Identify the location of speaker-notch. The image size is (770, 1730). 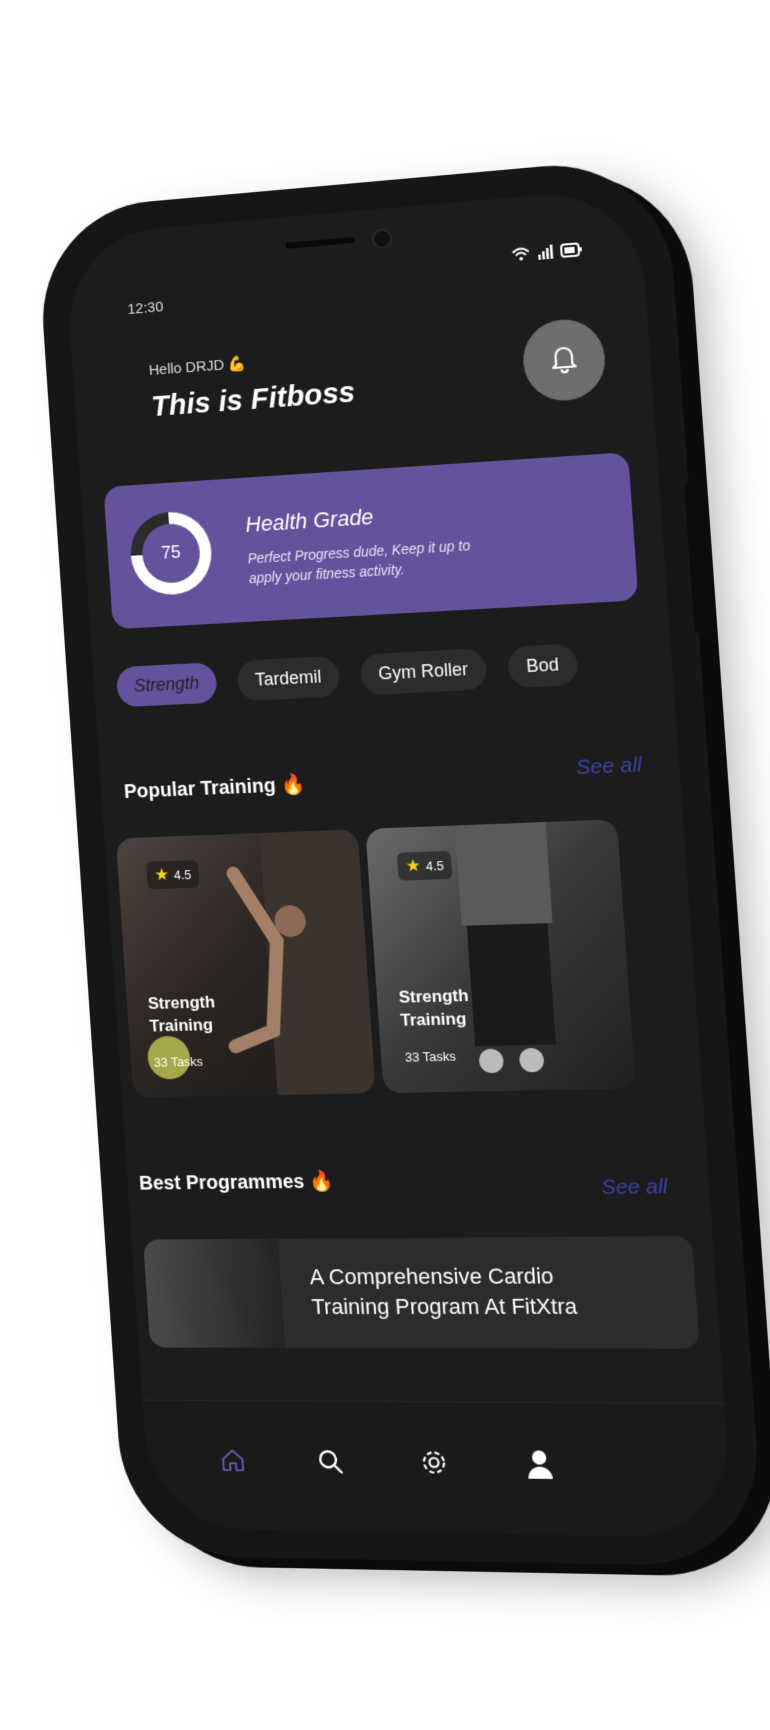
(320, 243).